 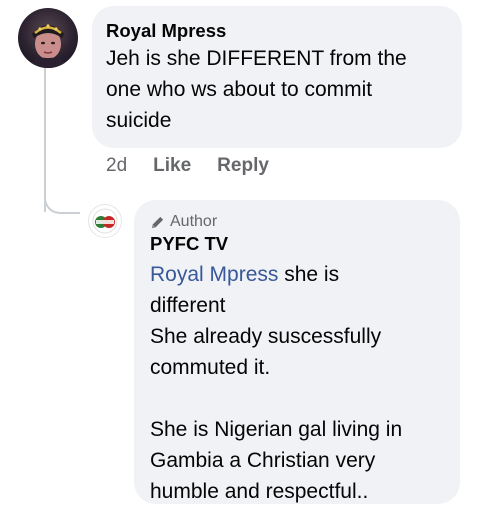 I want to click on pencil-icon, so click(x=157, y=222).